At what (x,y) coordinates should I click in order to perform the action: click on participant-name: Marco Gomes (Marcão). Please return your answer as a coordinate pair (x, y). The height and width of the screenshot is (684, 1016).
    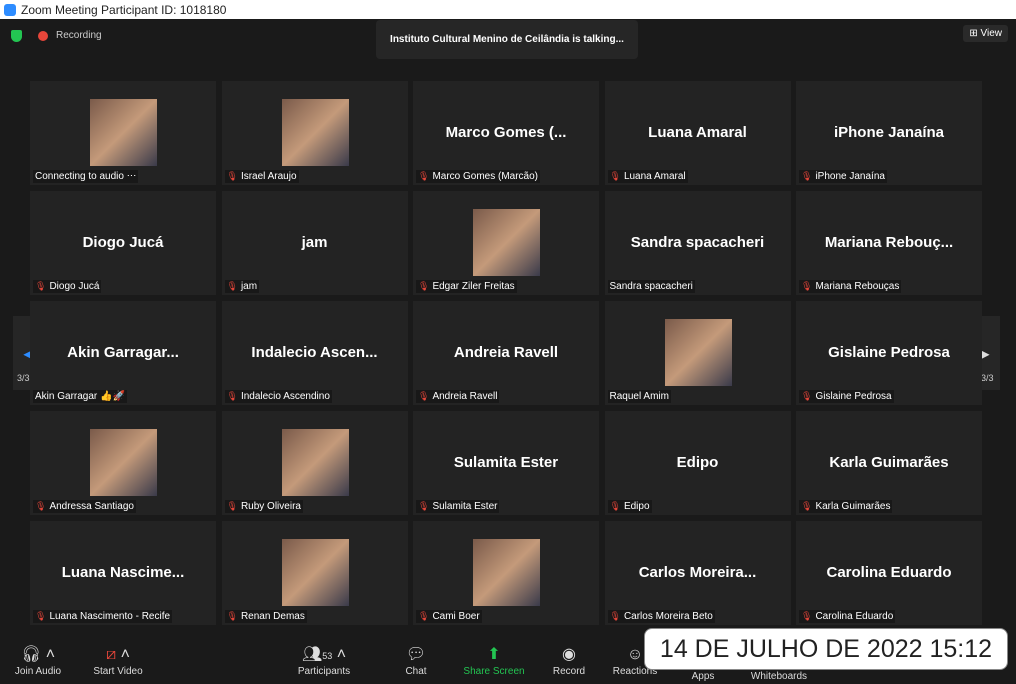
    Looking at the image, I should click on (485, 176).